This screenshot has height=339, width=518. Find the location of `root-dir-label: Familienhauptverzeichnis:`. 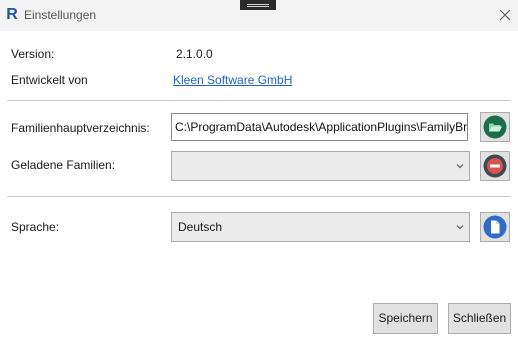

root-dir-label: Familienhauptverzeichnis: is located at coordinates (80, 128).